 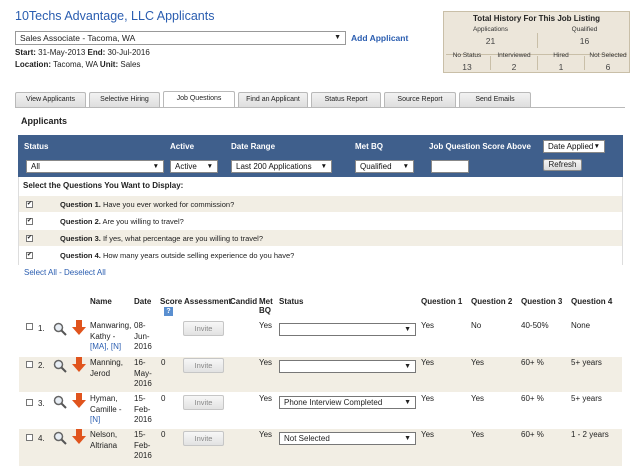 I want to click on score-filter-label: Job Question Score Above, so click(x=480, y=146).